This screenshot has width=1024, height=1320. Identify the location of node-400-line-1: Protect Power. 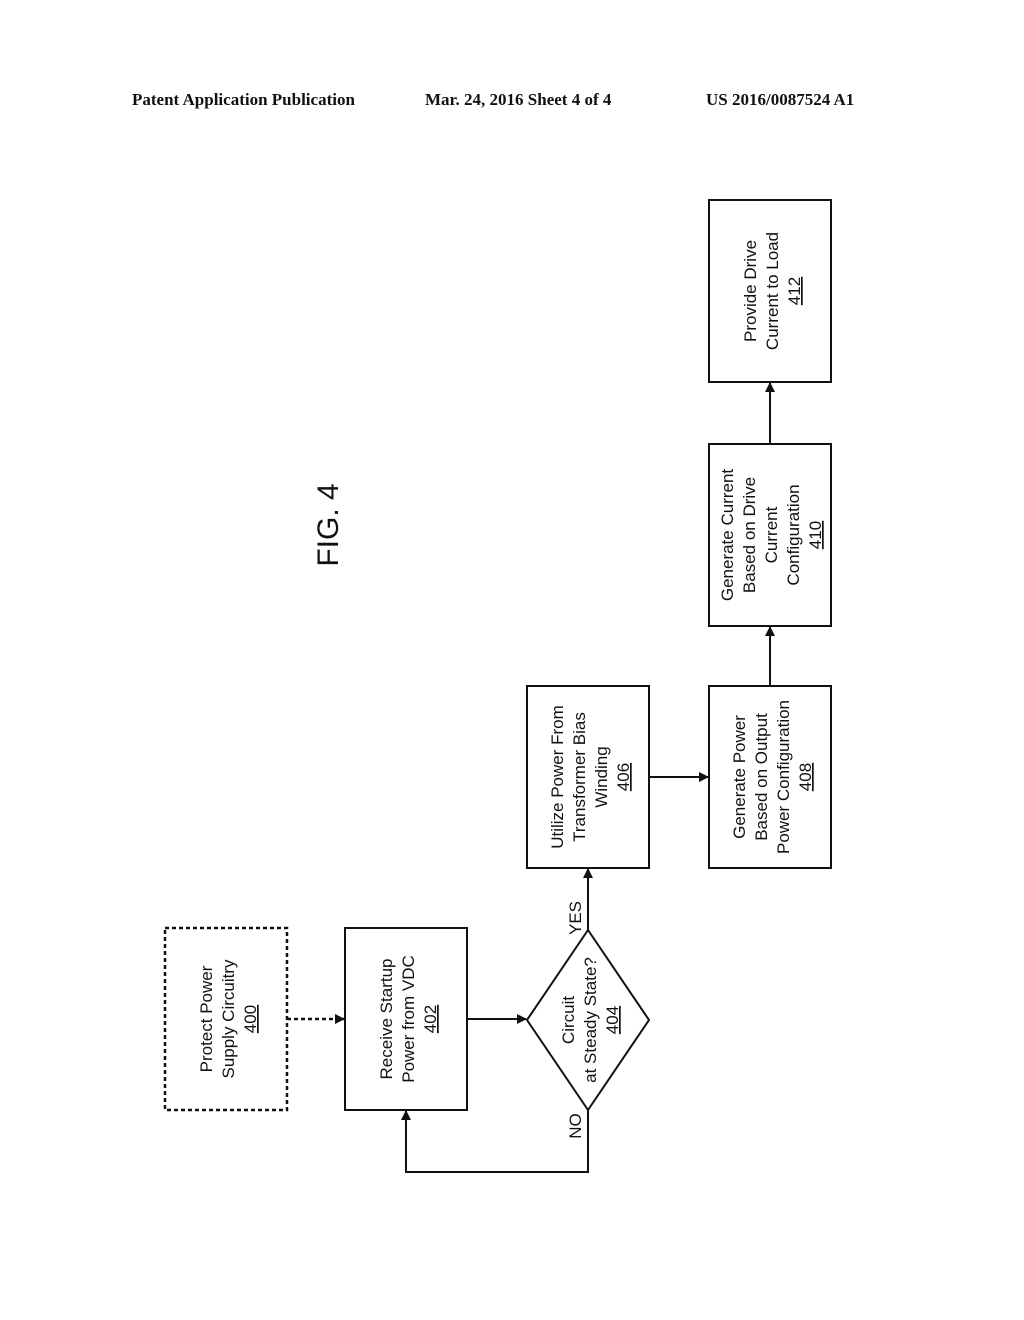
(206, 1018).